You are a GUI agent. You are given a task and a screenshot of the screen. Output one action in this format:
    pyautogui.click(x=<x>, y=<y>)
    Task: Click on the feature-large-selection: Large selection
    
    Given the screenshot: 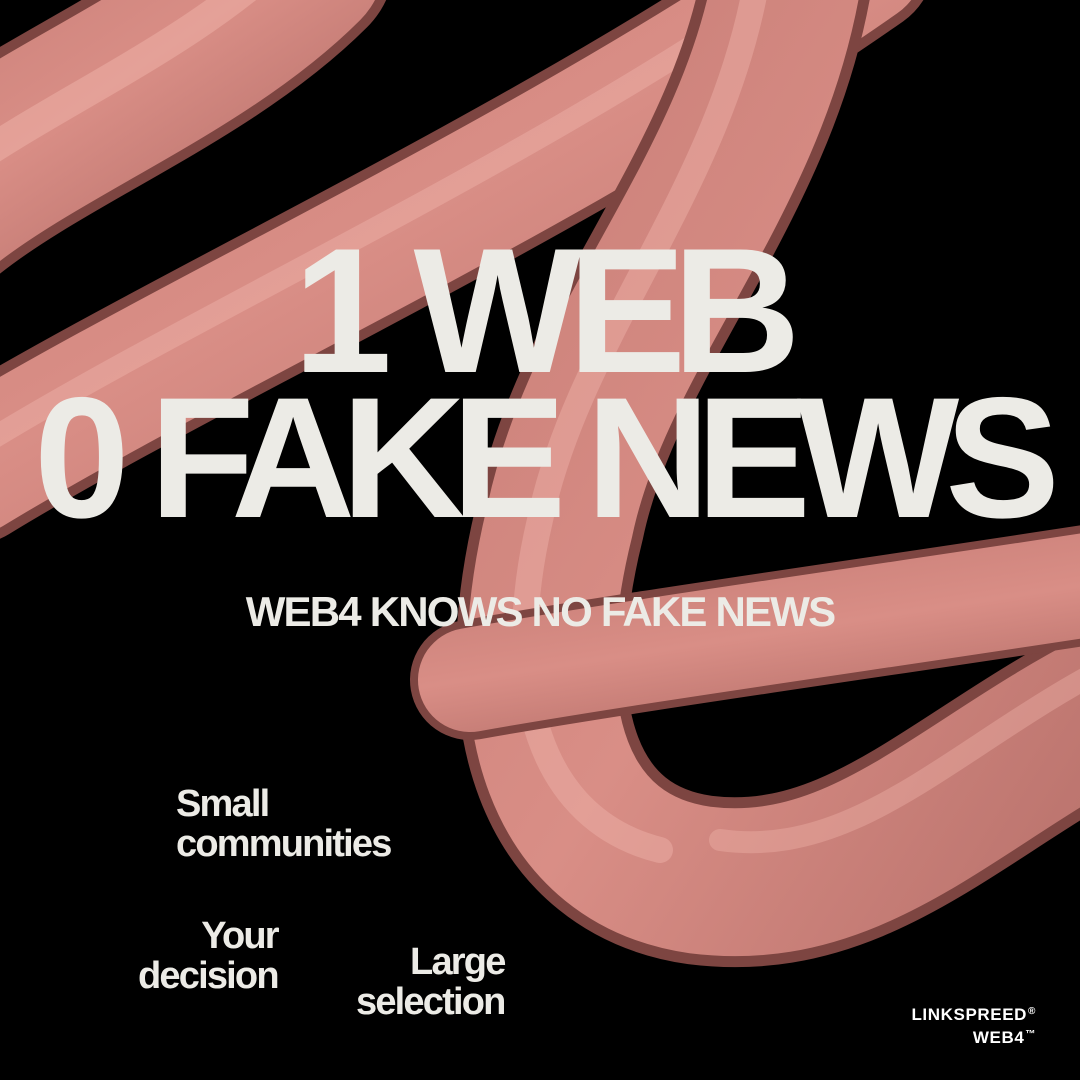 What is the action you would take?
    pyautogui.click(x=431, y=982)
    